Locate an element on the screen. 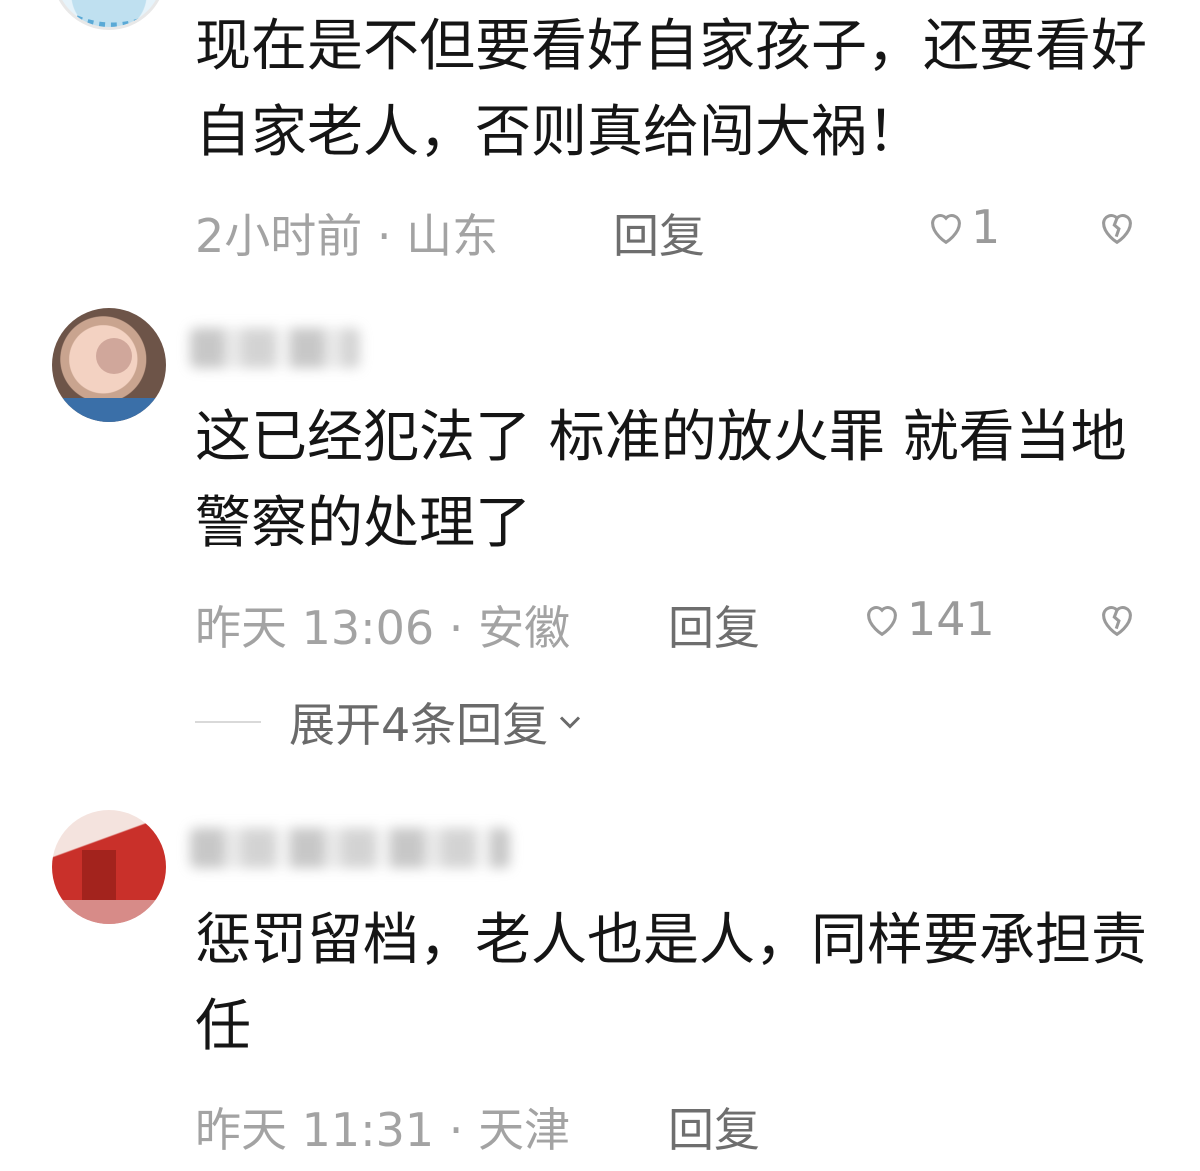 The height and width of the screenshot is (1171, 1200). expand-replies-button: 展开4条回复 is located at coordinates (391, 722).